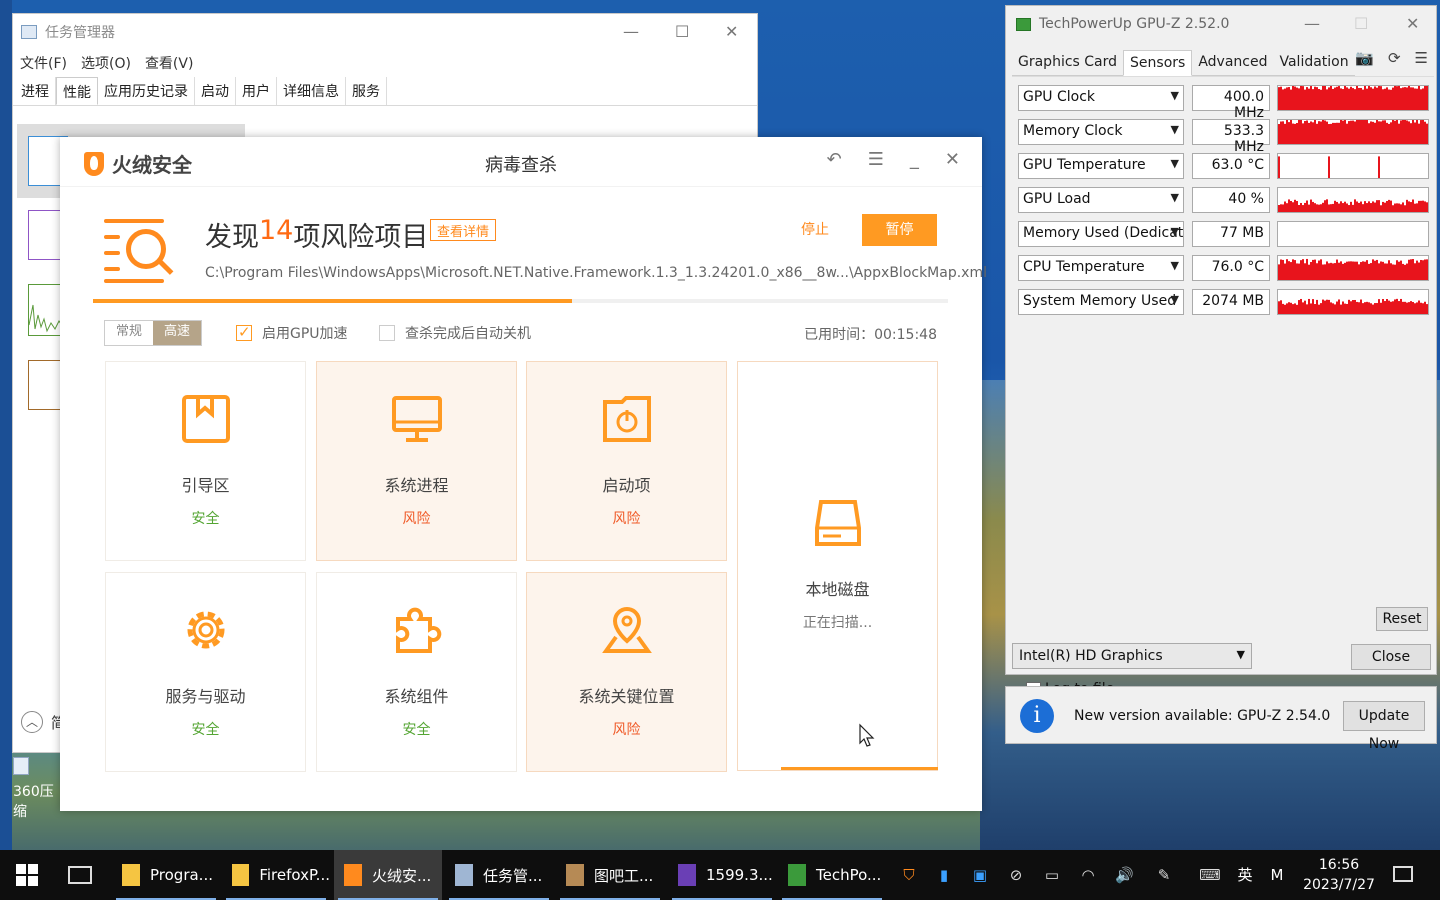 The image size is (1440, 900). What do you see at coordinates (35, 91) in the screenshot?
I see `tab-processes: 进程` at bounding box center [35, 91].